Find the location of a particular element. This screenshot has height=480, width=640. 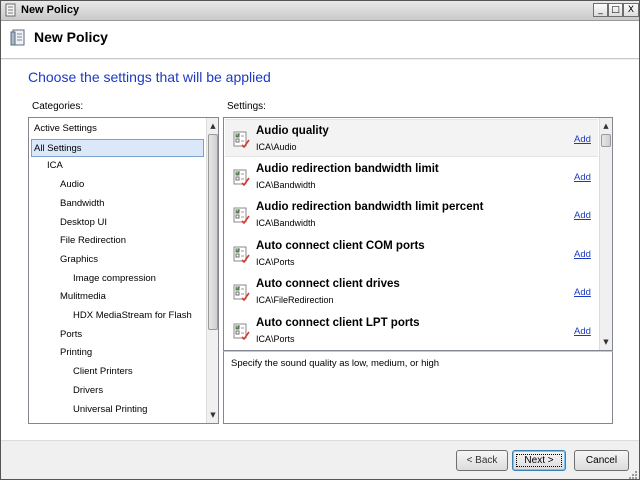

category-item: Drivers is located at coordinates (66, 391).